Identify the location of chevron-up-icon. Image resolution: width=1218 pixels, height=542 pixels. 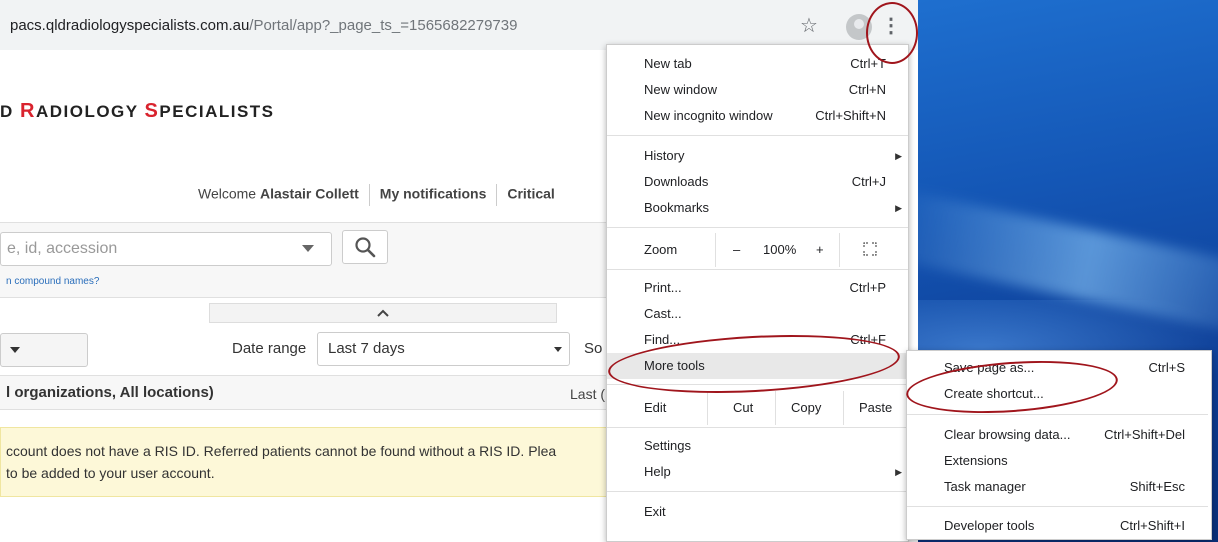
(383, 313).